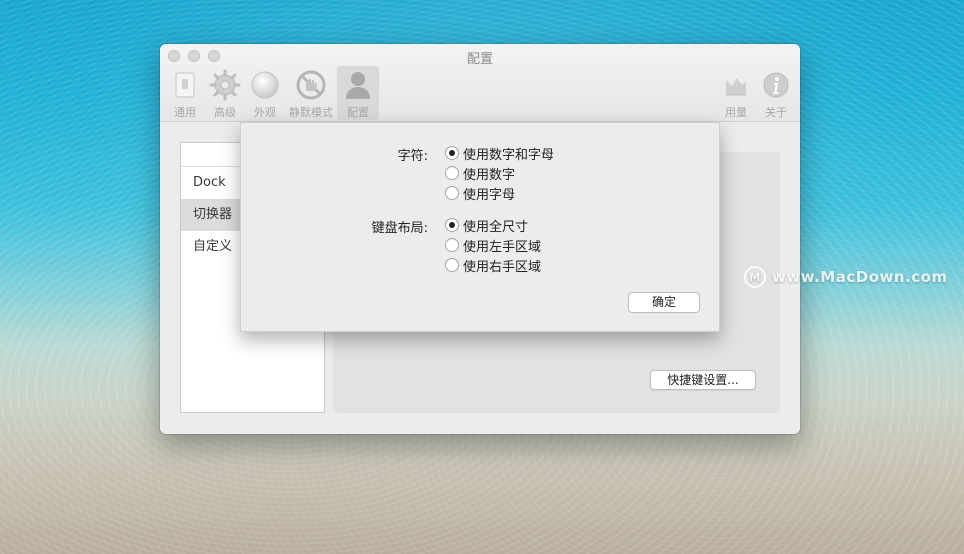 Image resolution: width=964 pixels, height=554 pixels. What do you see at coordinates (502, 267) in the screenshot?
I see `radio-label: 使用右手区域` at bounding box center [502, 267].